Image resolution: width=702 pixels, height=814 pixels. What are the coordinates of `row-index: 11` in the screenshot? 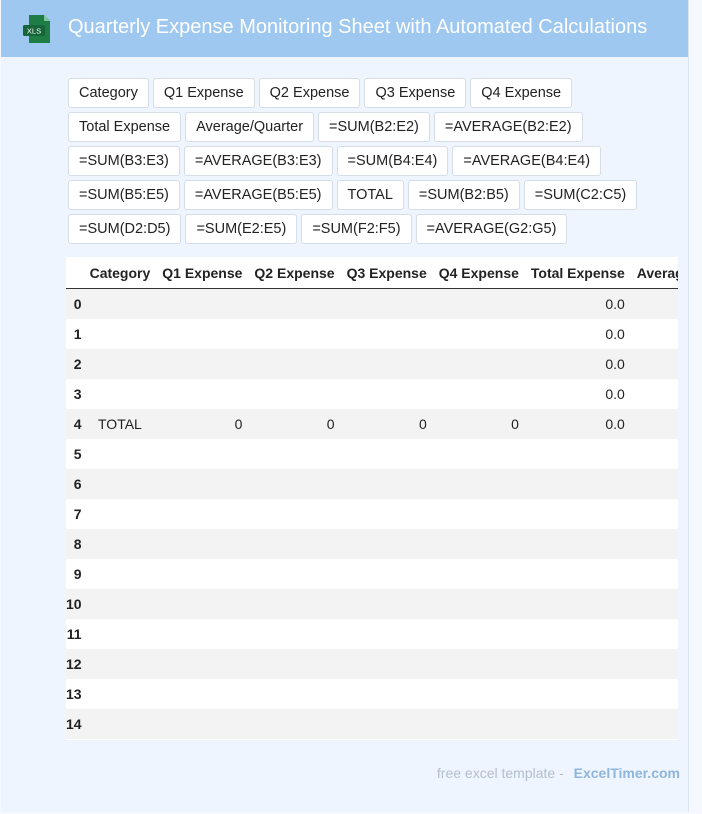 It's located at (75, 634).